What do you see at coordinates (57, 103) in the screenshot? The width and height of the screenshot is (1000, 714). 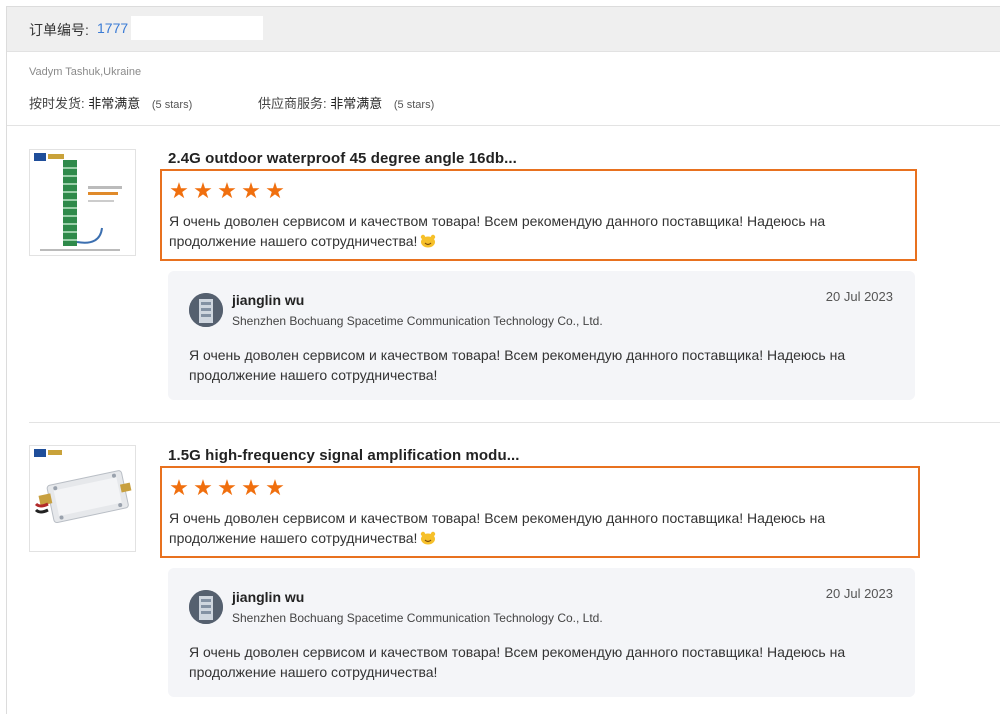 I see `rating-label: 按时发货:` at bounding box center [57, 103].